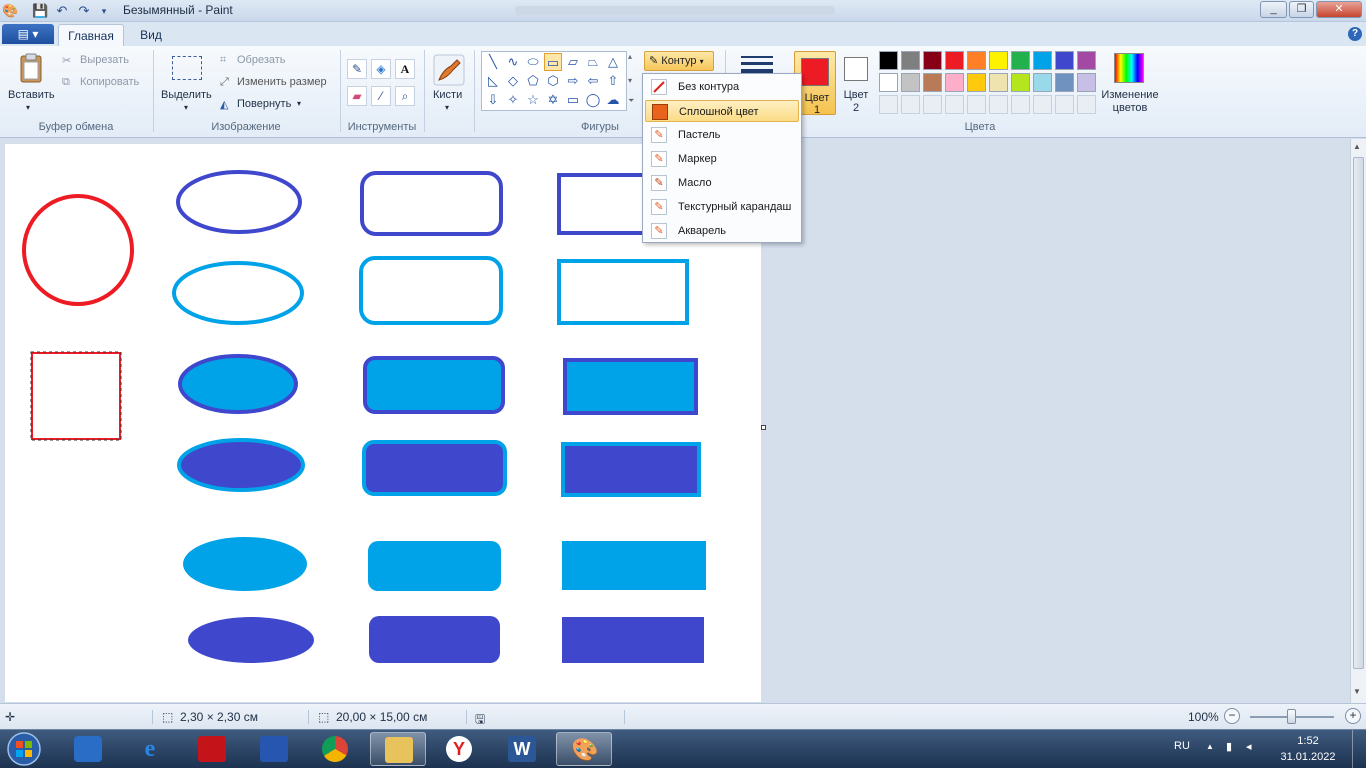 The height and width of the screenshot is (768, 1366). I want to click on taskbar-paint: 🎨, so click(584, 749).